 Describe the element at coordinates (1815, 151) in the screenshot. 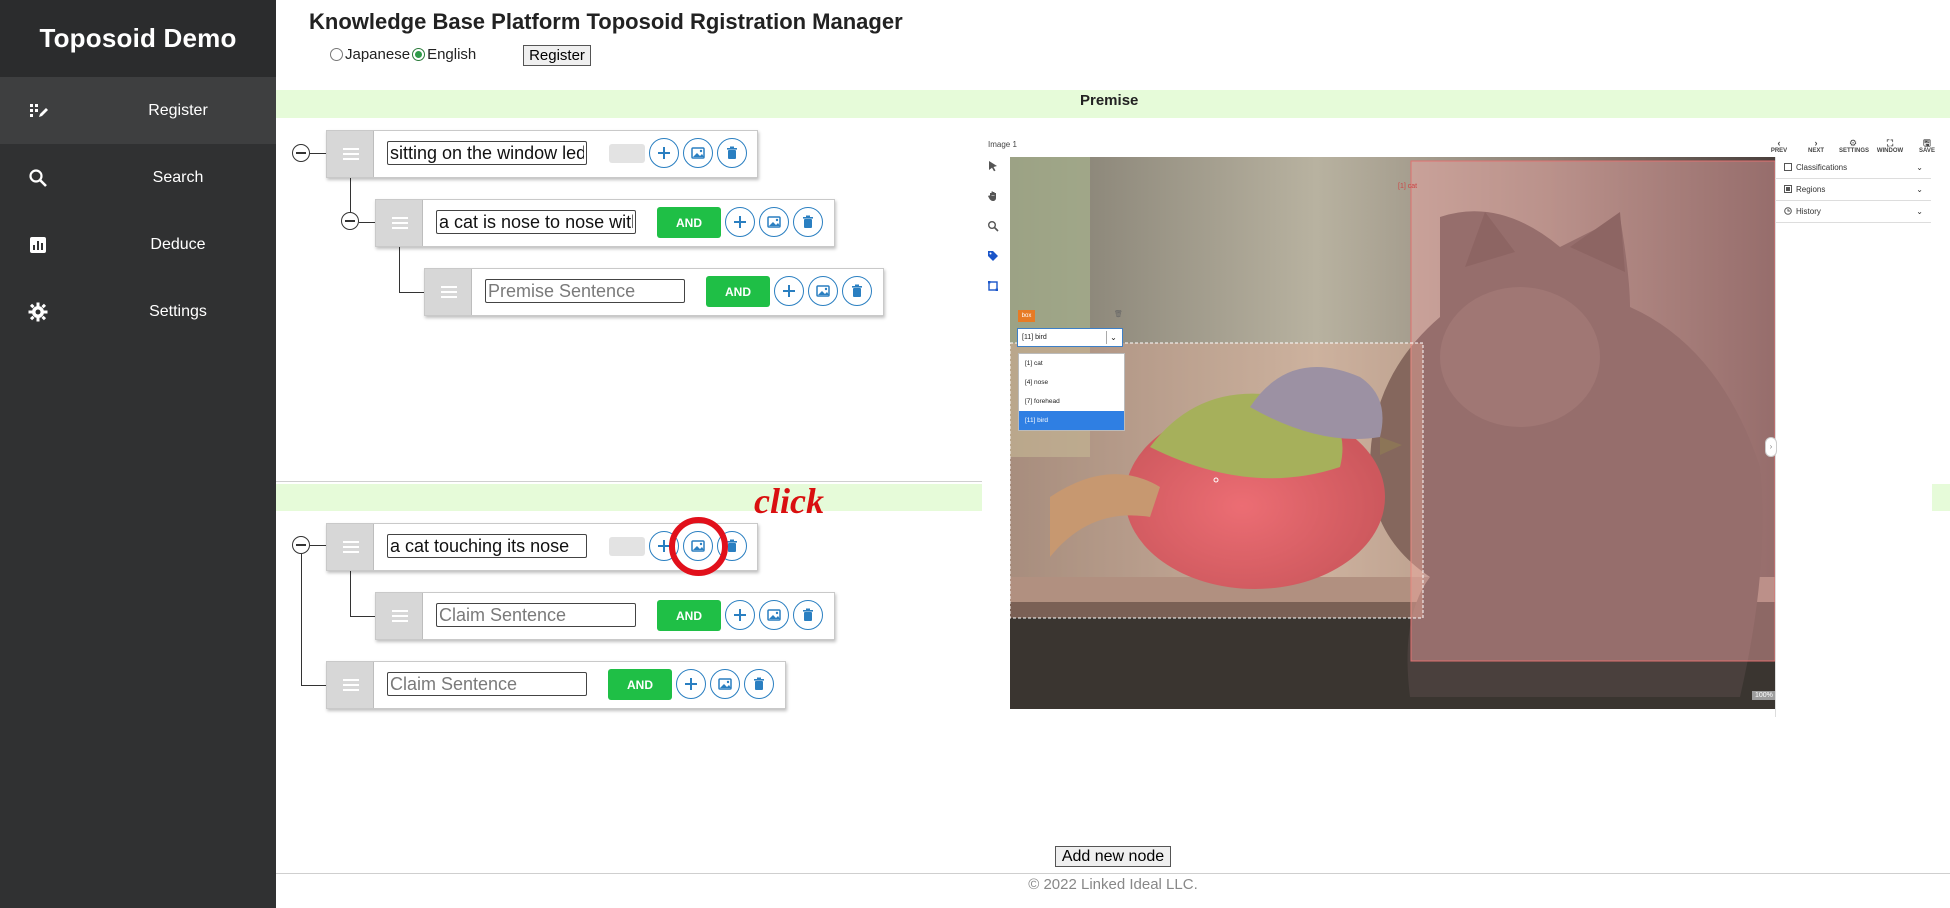

I see `next-label: NEXT` at that location.